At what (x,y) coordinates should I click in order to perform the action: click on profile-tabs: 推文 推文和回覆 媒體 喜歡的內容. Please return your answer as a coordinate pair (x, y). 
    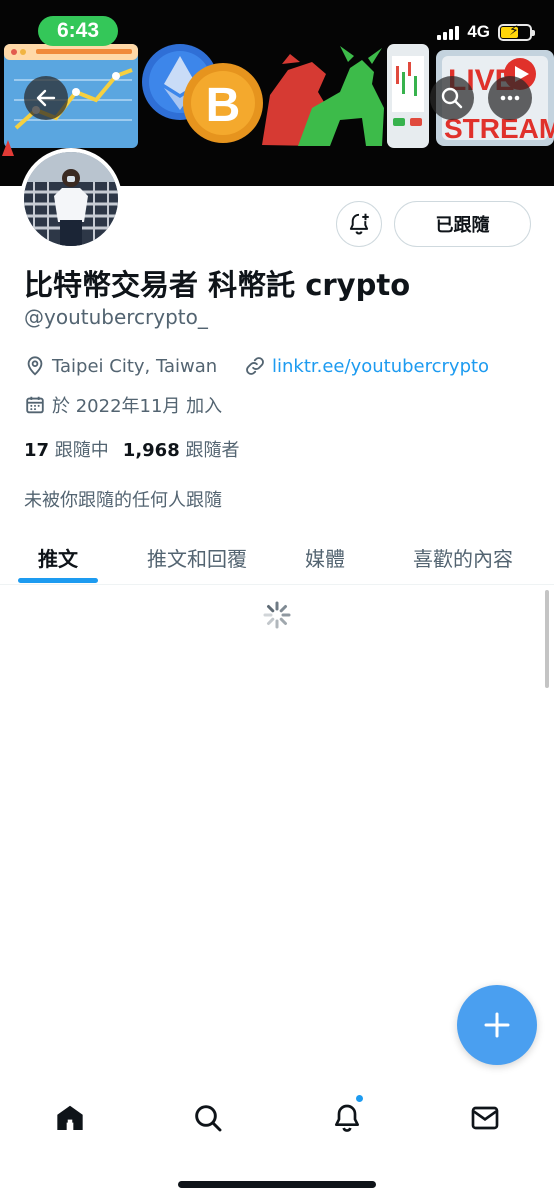
    Looking at the image, I should click on (277, 557).